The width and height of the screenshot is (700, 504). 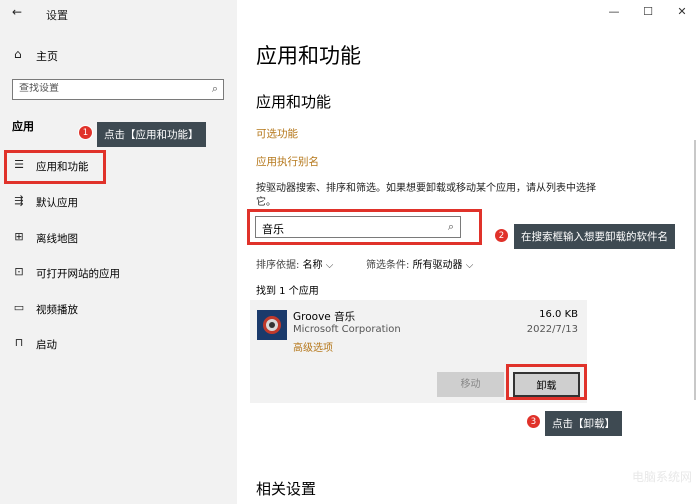 What do you see at coordinates (19, 307) in the screenshot?
I see `video-icon: ▭` at bounding box center [19, 307].